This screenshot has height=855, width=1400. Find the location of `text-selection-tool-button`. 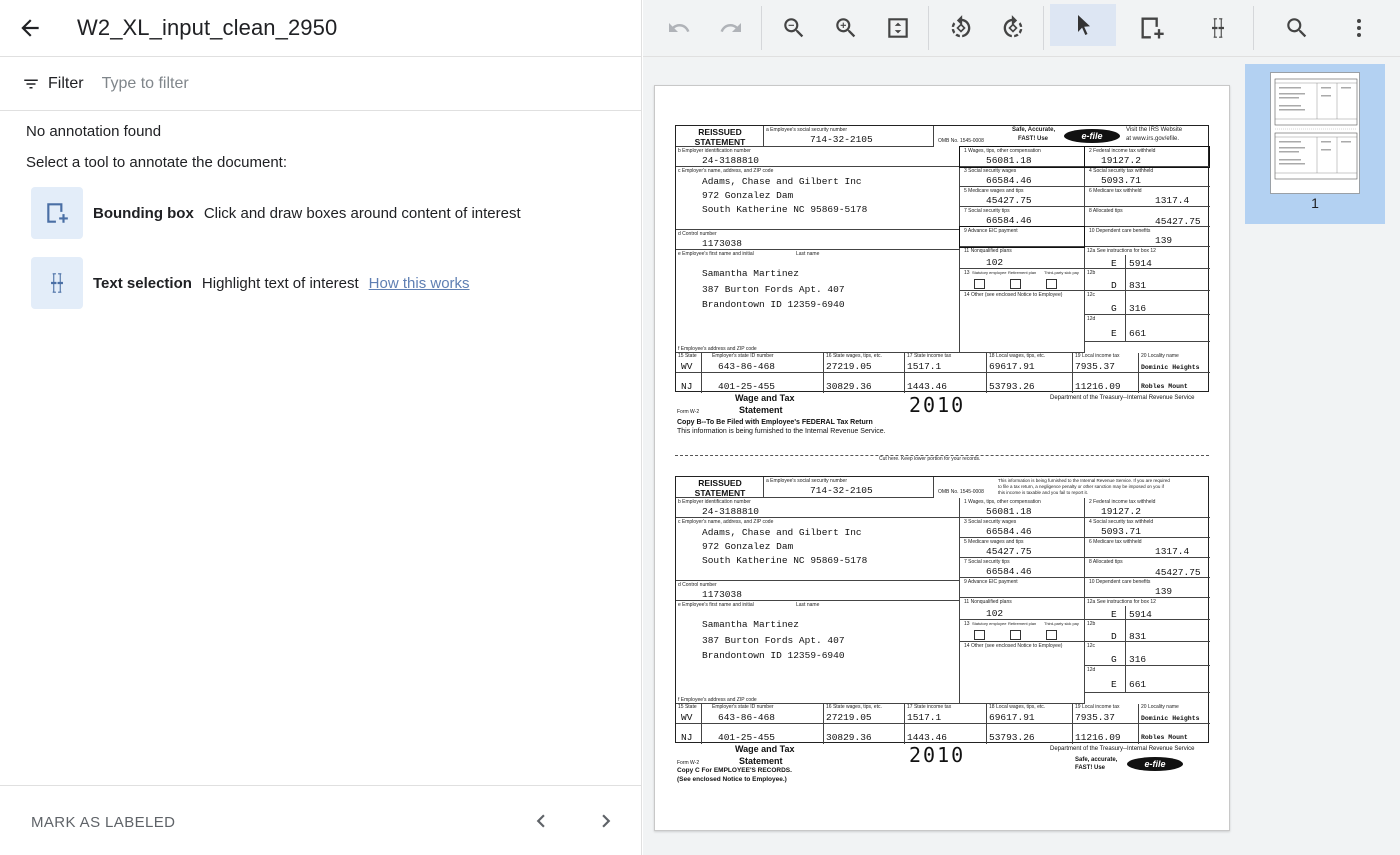

text-selection-tool-button is located at coordinates (57, 283).